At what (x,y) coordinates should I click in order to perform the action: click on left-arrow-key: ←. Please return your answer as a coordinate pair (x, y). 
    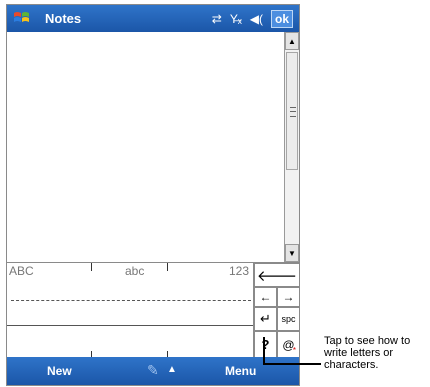
    Looking at the image, I should click on (265, 297).